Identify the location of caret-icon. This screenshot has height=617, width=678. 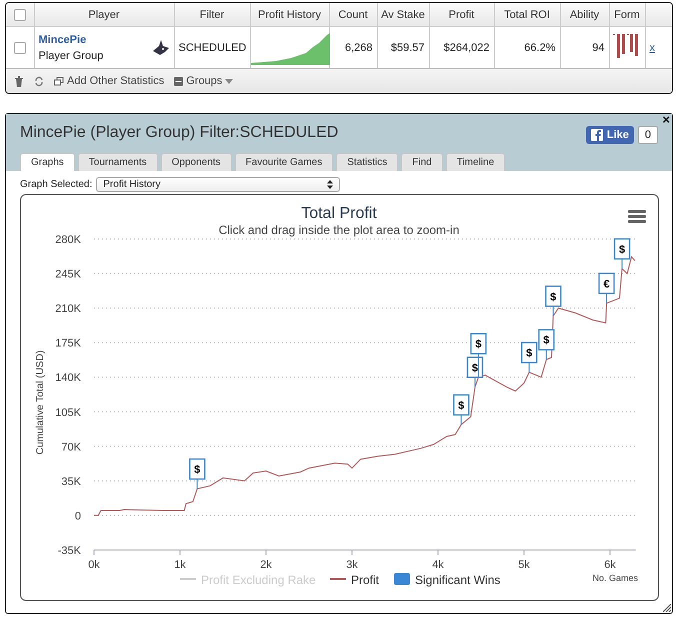
(229, 81).